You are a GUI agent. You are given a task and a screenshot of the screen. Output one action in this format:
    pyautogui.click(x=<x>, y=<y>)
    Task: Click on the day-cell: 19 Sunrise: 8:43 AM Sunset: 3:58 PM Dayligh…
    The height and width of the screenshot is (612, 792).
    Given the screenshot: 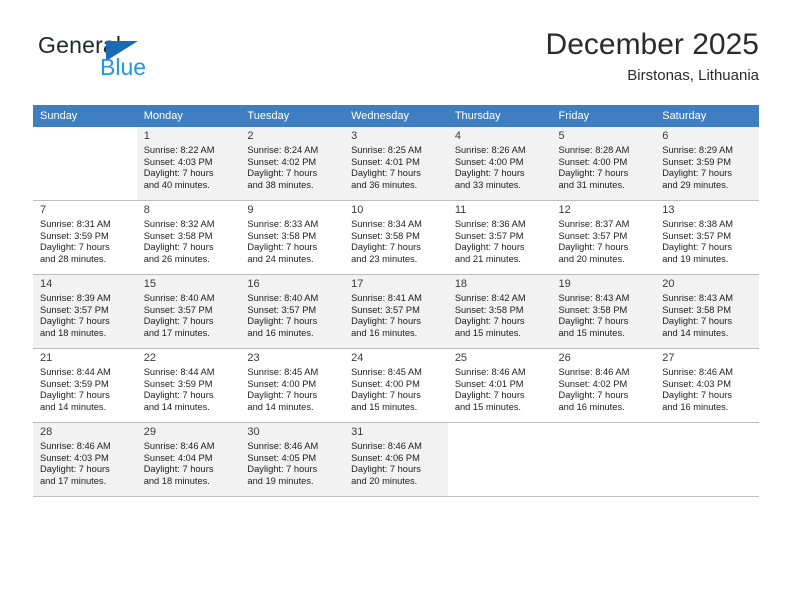 What is the action you would take?
    pyautogui.click(x=603, y=312)
    